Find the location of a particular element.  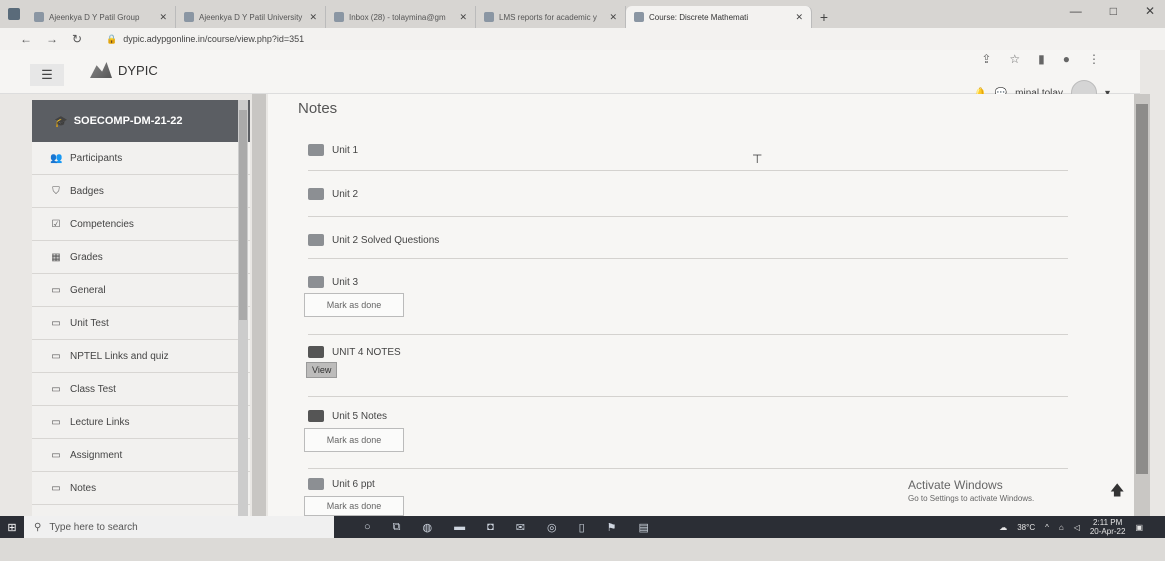

screen-bottom-edge is located at coordinates (582, 549).